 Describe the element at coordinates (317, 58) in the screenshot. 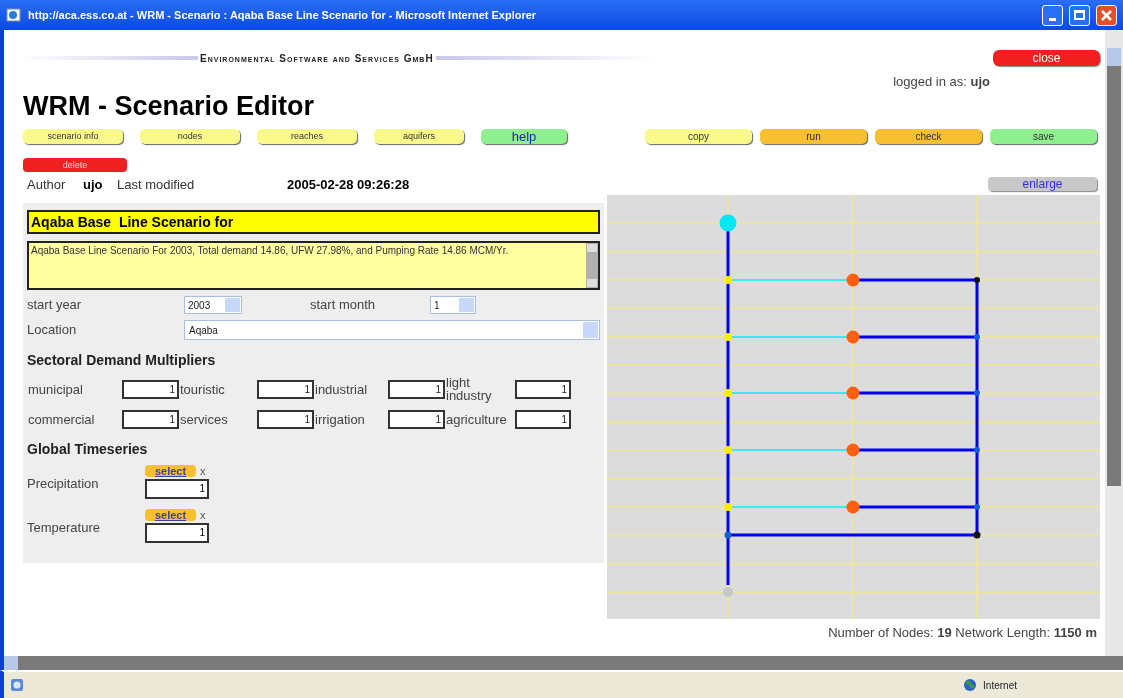

I see `company-name: Environmental Software and Services GmbH` at that location.